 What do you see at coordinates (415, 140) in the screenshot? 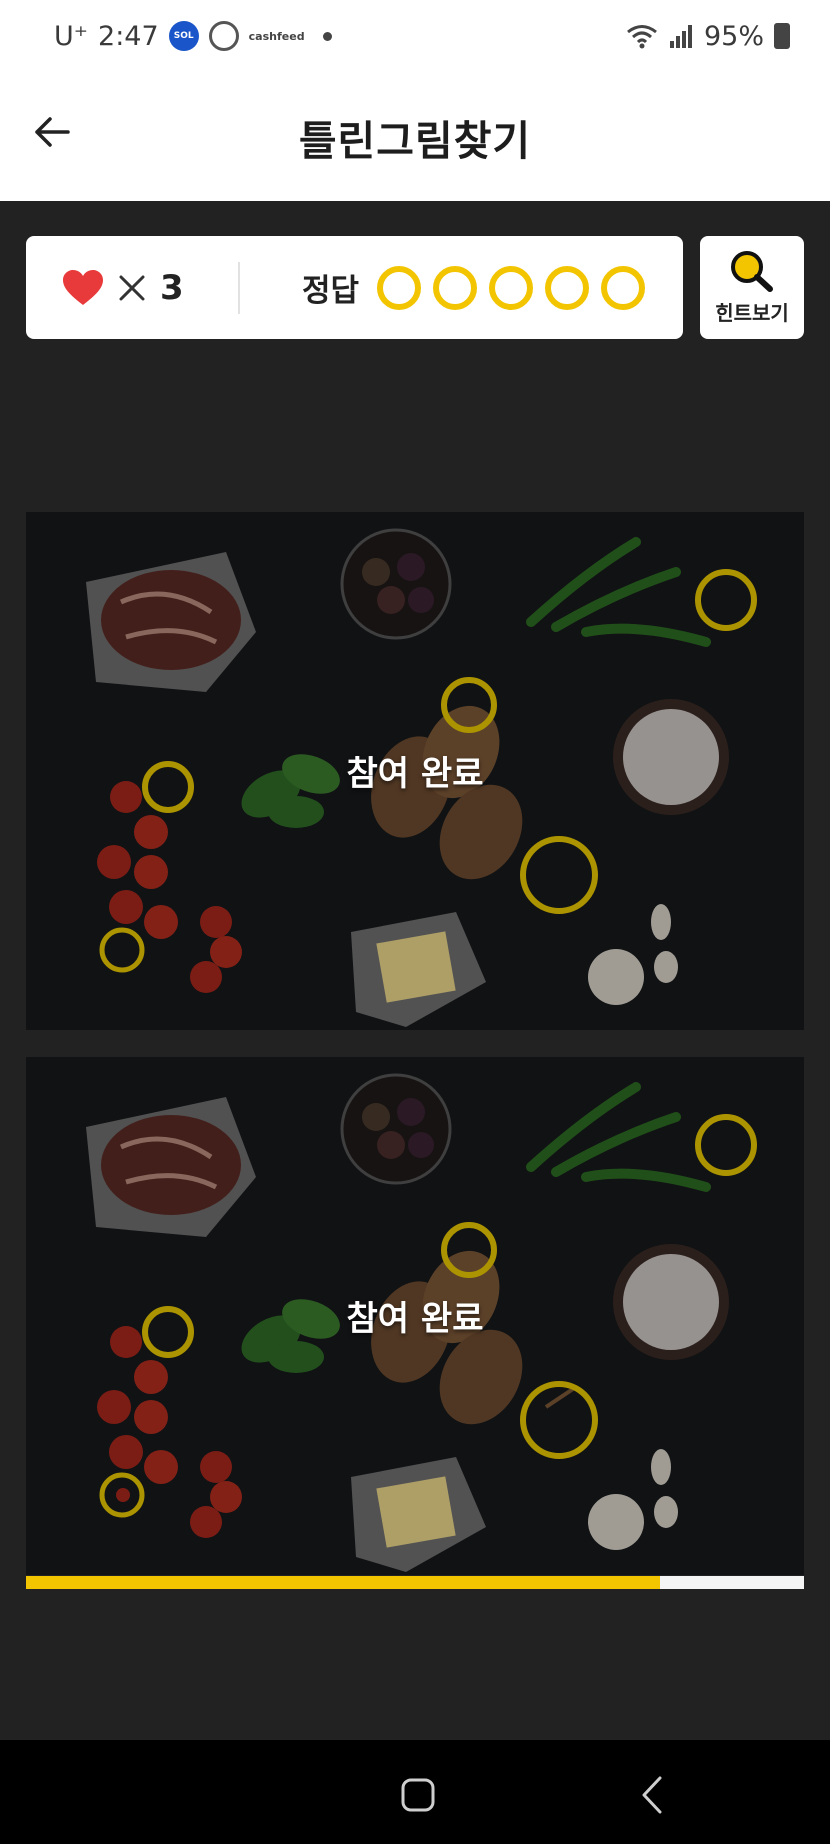
I see `page-title: 틀린그림찾기` at bounding box center [415, 140].